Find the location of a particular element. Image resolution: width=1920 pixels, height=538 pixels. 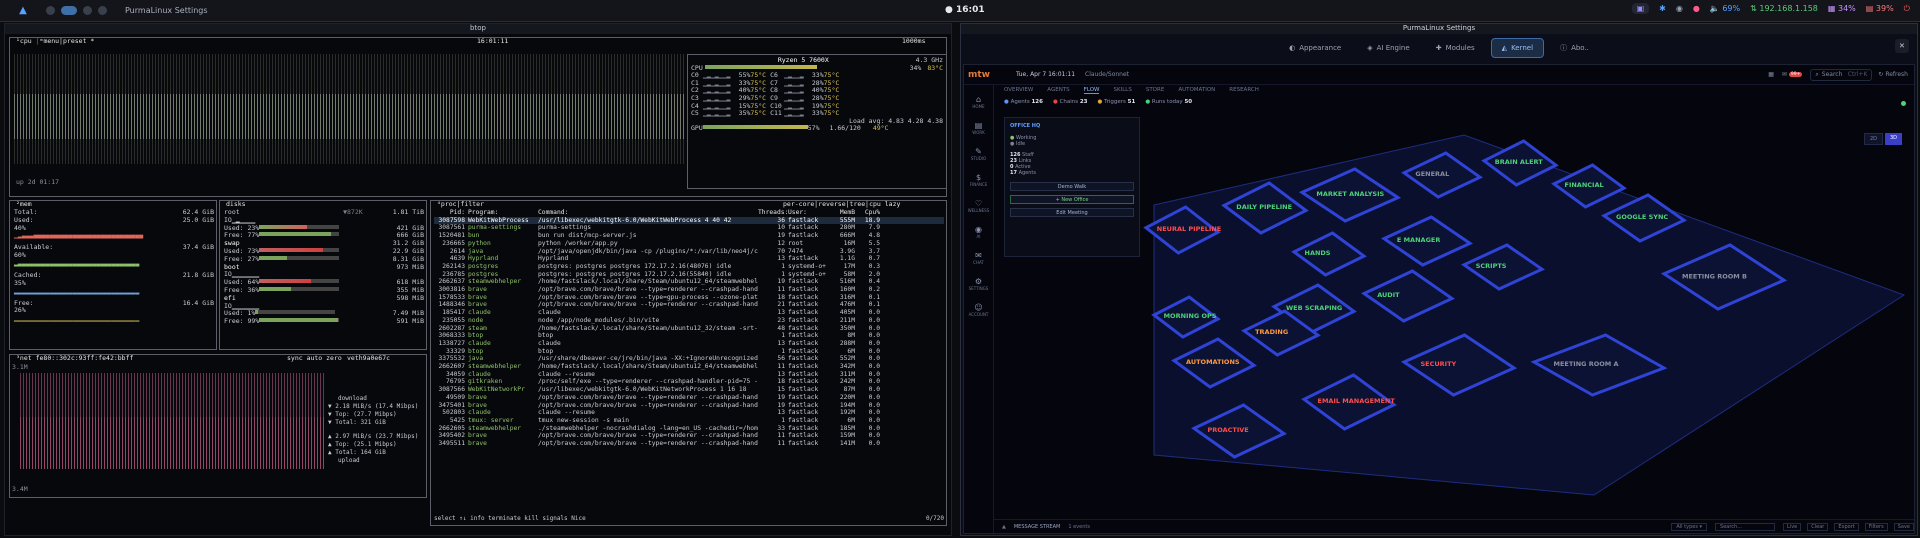

volume-indicator: 🔈 69% is located at coordinates (1725, 8).